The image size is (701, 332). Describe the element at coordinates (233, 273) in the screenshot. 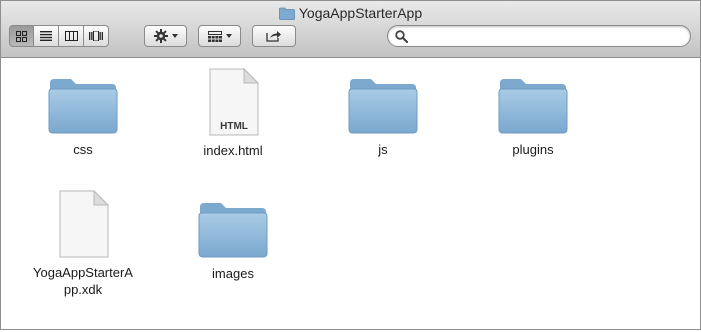

I see `file-name: images` at that location.